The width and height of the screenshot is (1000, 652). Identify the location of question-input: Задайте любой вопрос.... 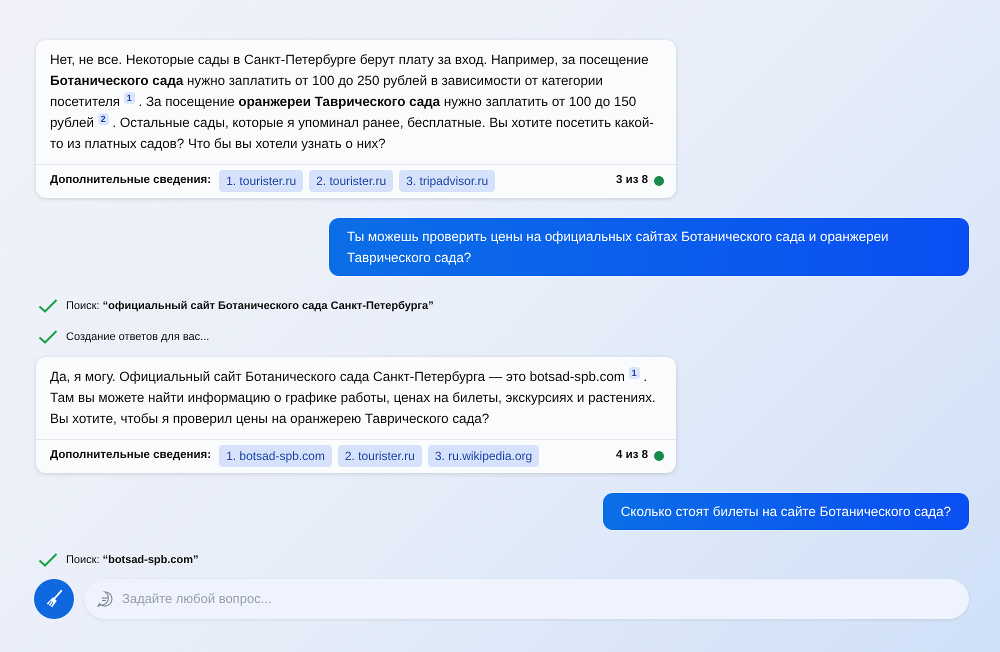
(526, 598).